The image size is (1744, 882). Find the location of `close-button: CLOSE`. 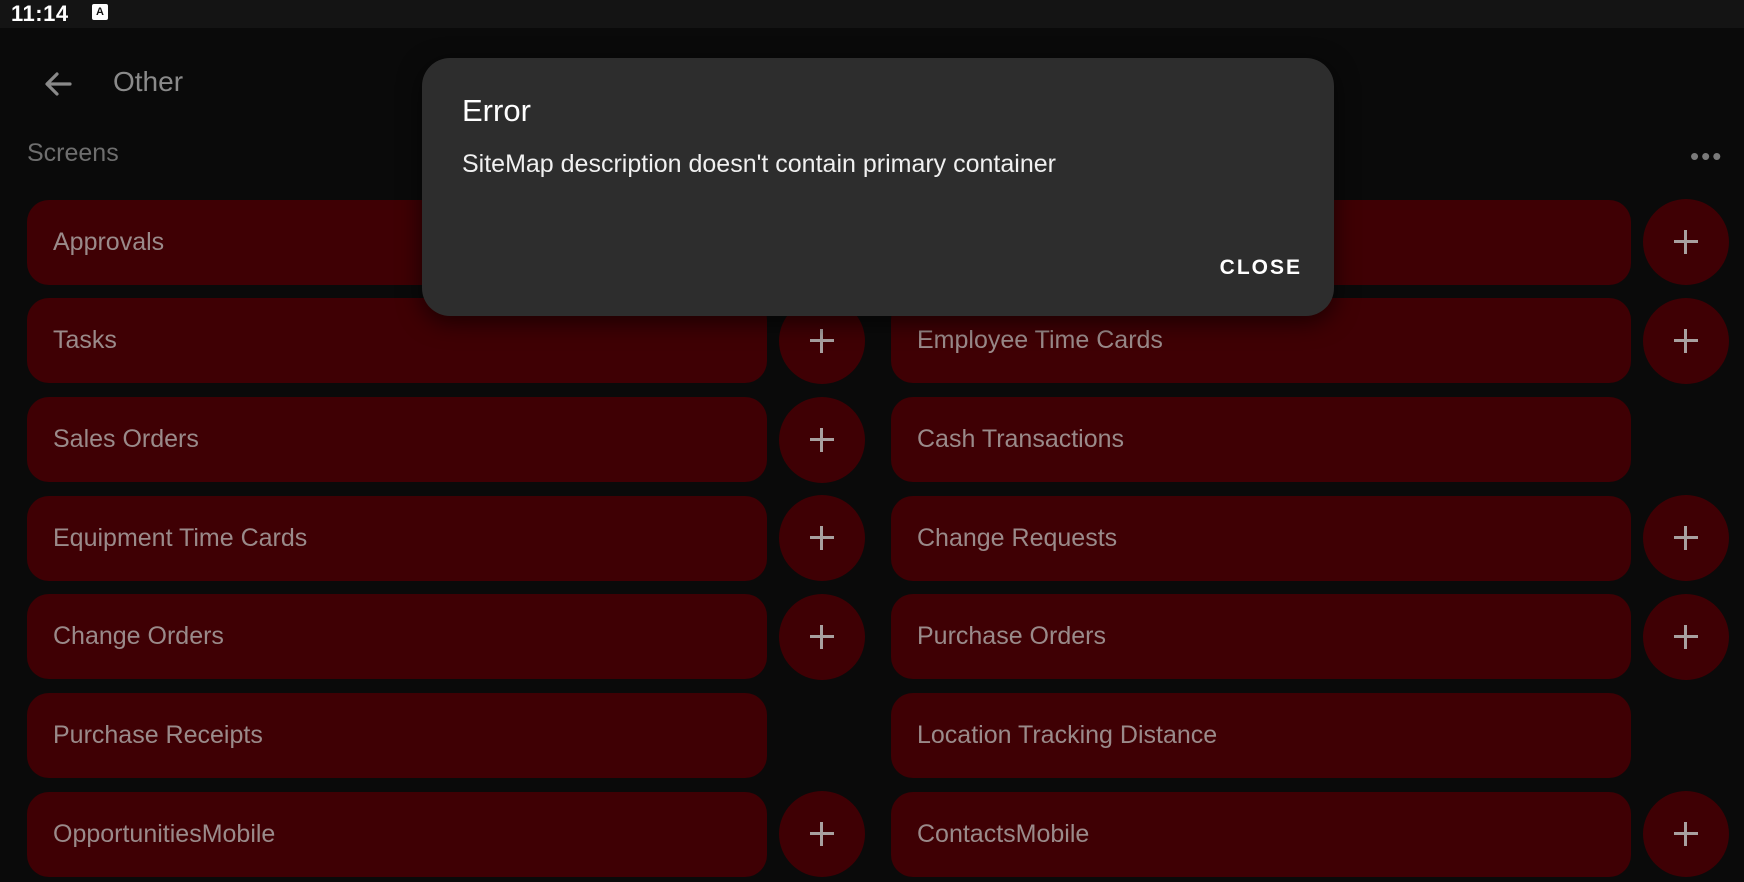

close-button: CLOSE is located at coordinates (1261, 268).